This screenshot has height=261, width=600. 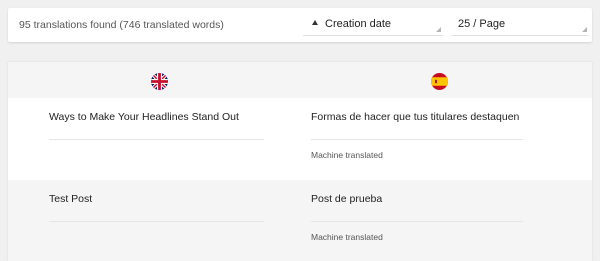 What do you see at coordinates (439, 81) in the screenshot?
I see `spain-flag-icon` at bounding box center [439, 81].